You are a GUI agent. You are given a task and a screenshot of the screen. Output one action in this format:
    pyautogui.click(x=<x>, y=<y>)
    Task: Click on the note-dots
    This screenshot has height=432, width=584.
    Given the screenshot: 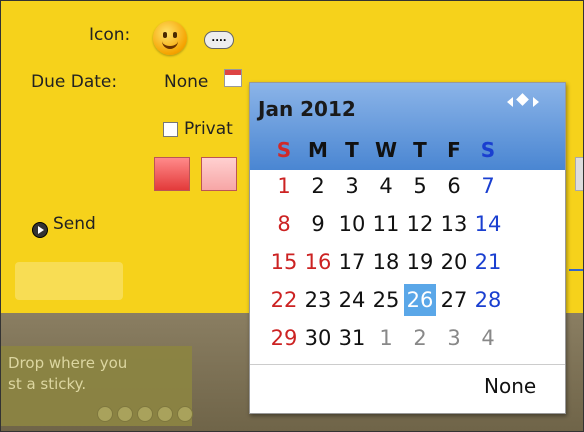 What is the action you would take?
    pyautogui.click(x=145, y=414)
    